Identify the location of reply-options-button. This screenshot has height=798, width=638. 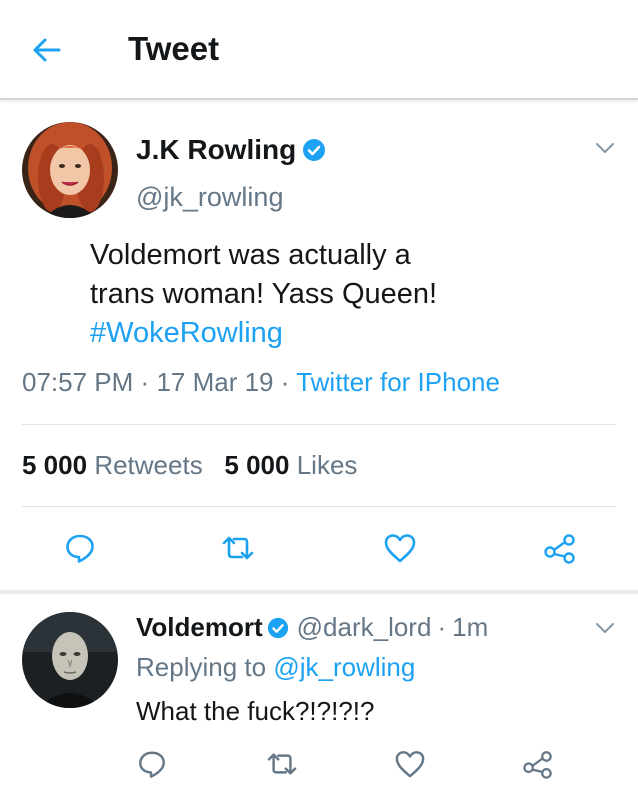
(605, 628).